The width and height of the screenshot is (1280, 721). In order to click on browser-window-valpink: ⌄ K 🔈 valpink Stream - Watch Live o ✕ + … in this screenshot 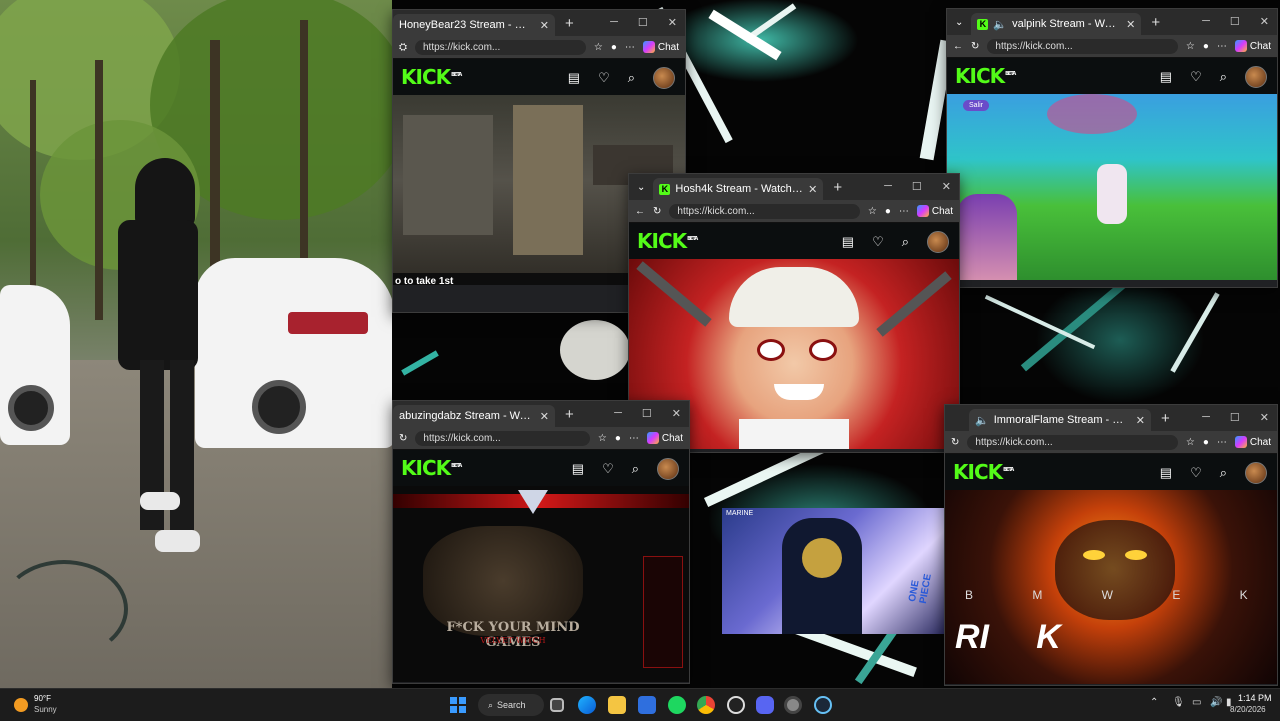, I will do `click(1112, 148)`.